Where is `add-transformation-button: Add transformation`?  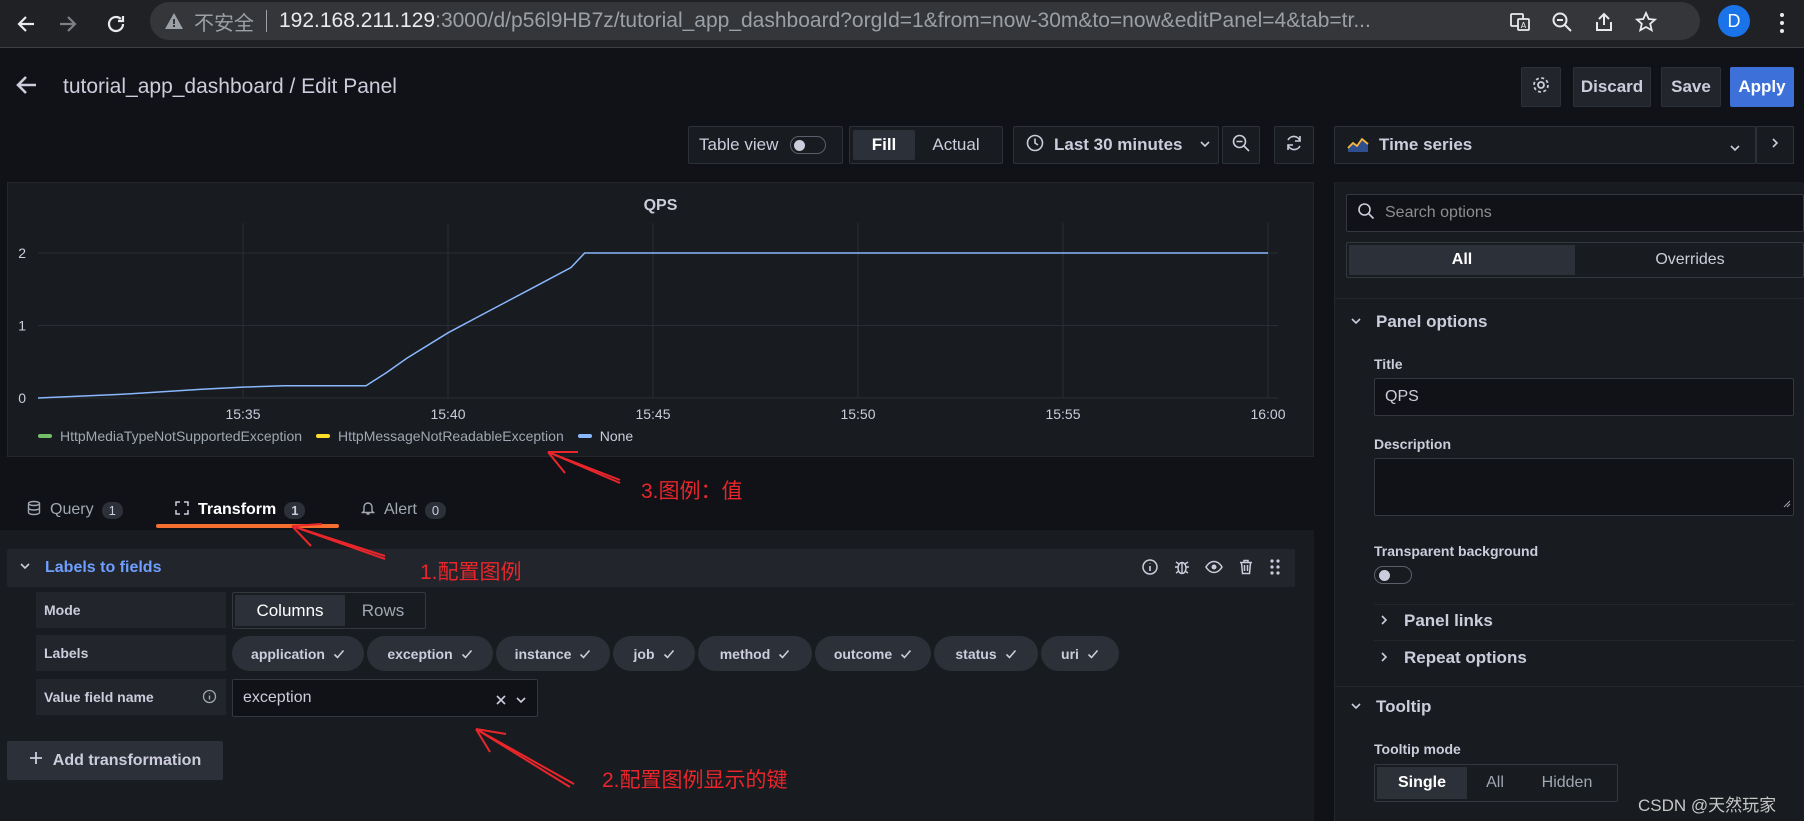
add-transformation-button: Add transformation is located at coordinates (115, 760).